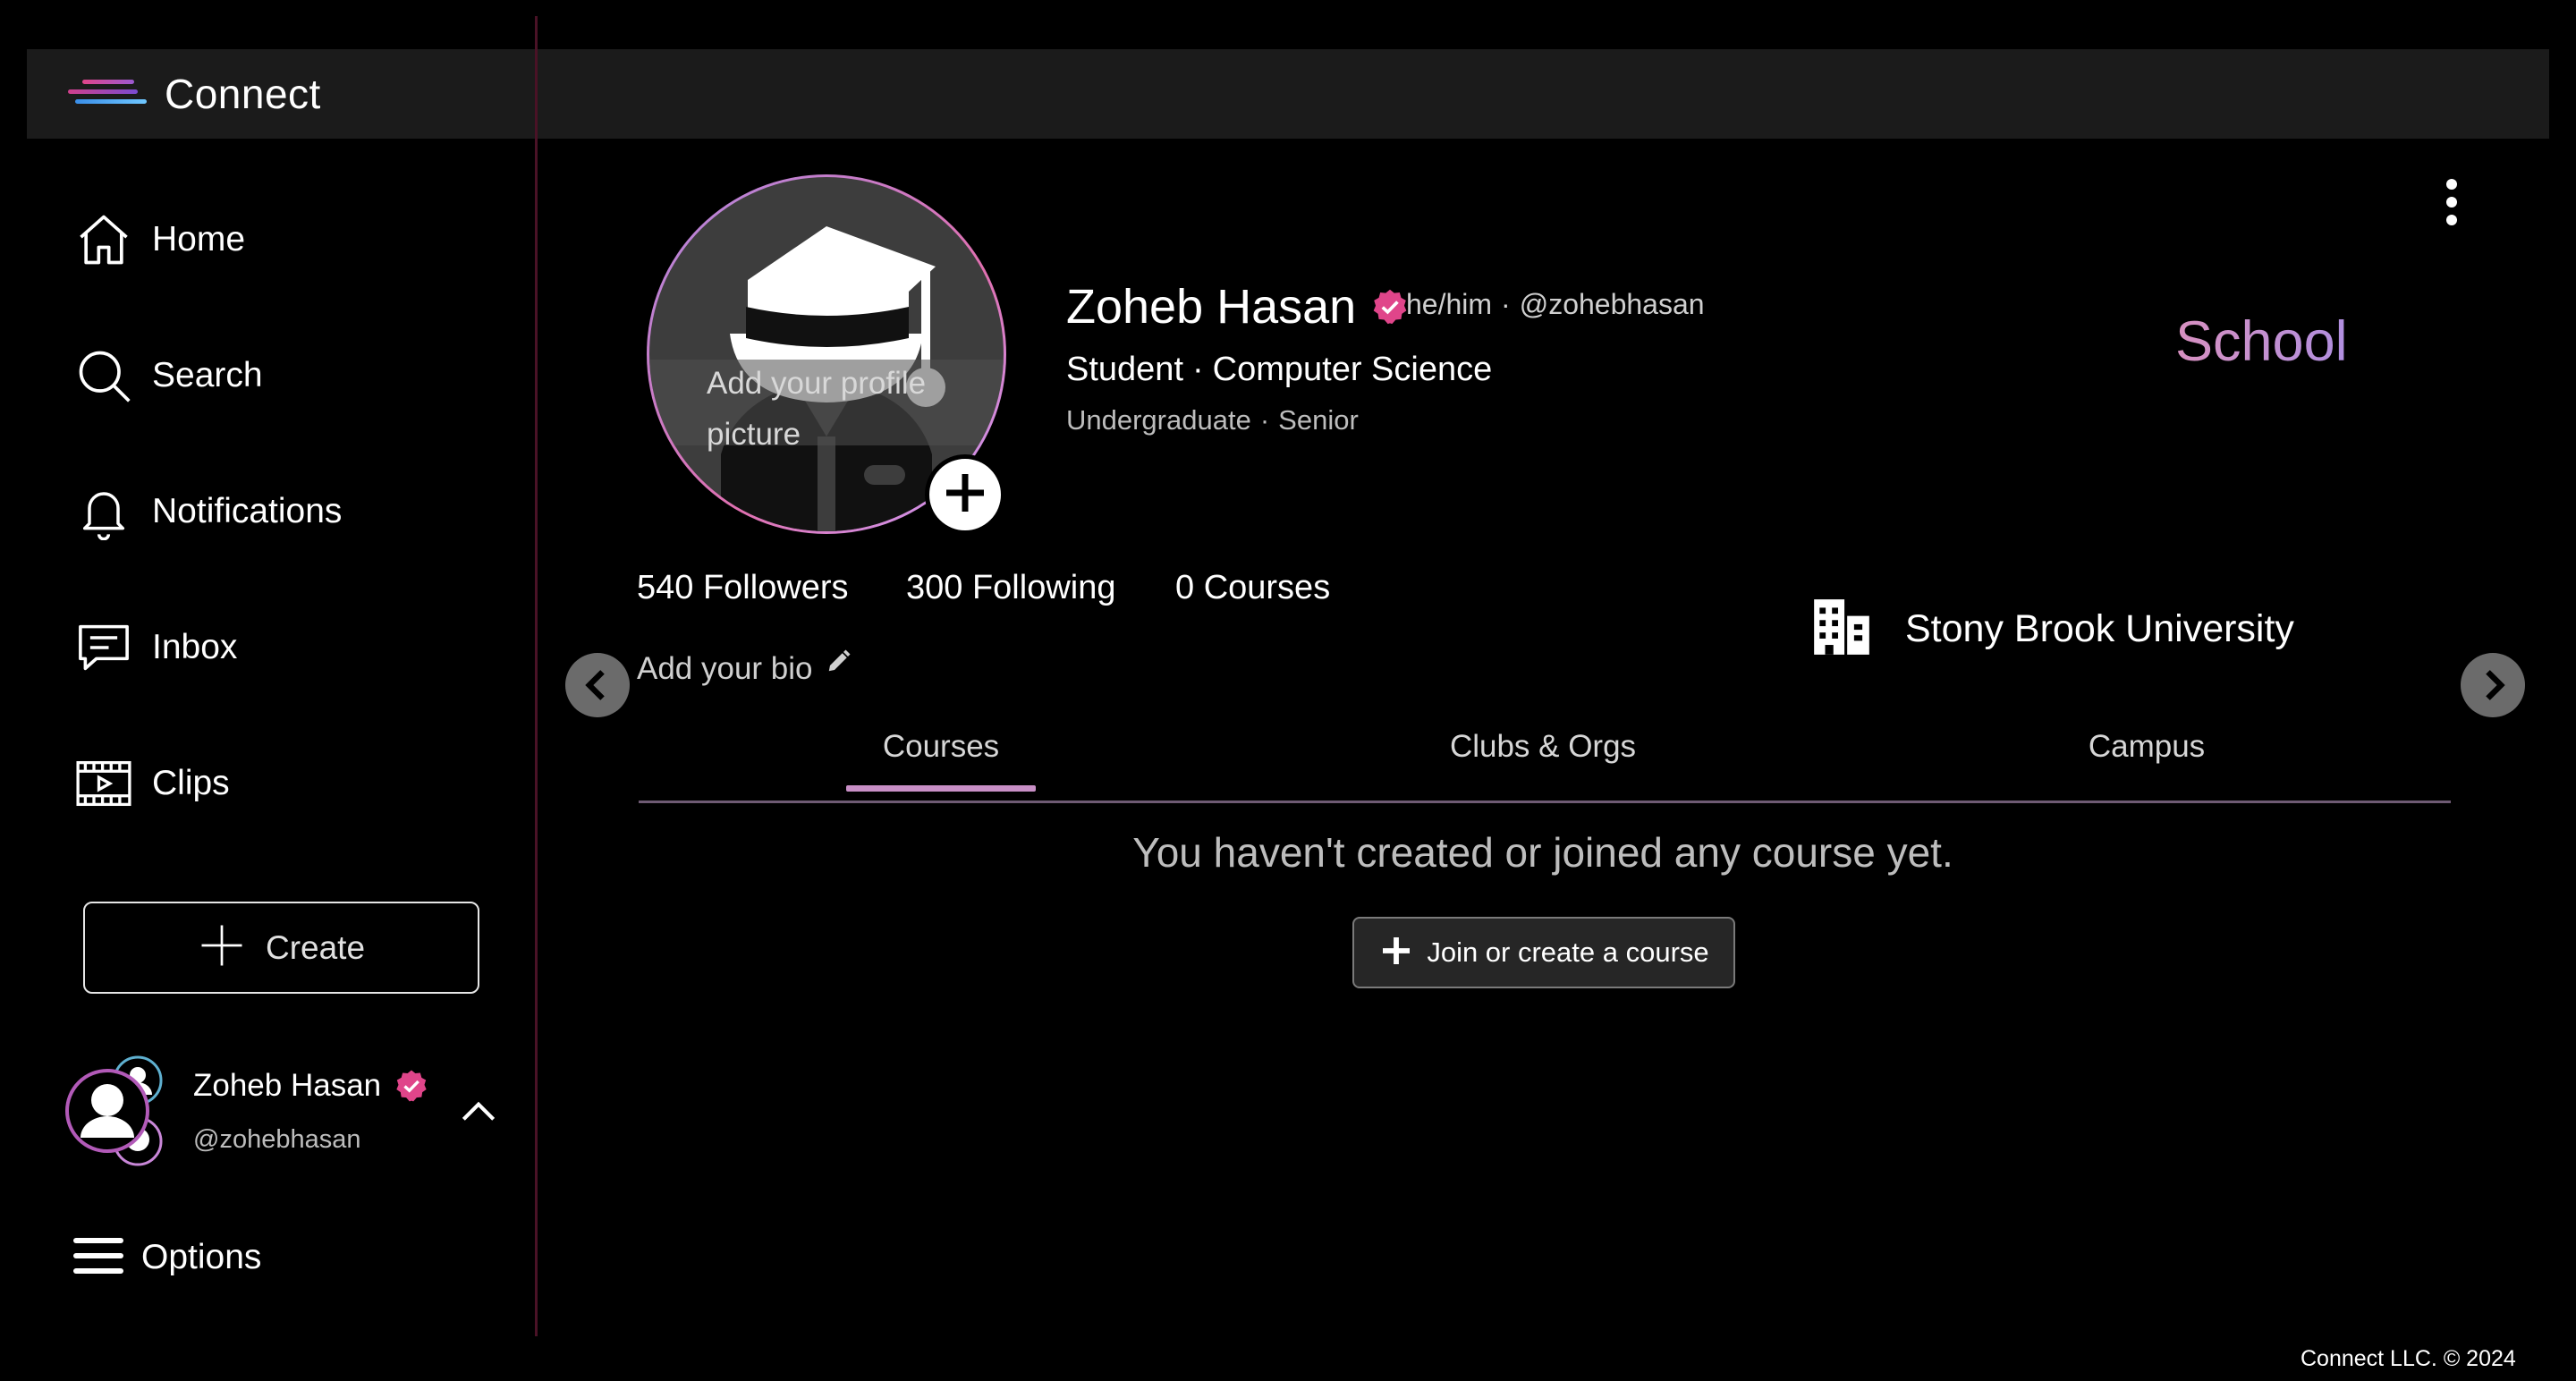  I want to click on university: Stony Brook University, so click(2051, 629).